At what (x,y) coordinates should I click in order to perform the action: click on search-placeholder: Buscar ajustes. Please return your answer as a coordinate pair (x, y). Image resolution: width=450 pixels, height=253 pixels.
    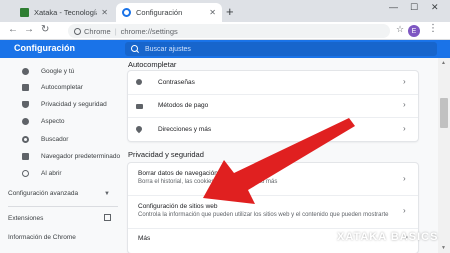
    Looking at the image, I should click on (168, 49).